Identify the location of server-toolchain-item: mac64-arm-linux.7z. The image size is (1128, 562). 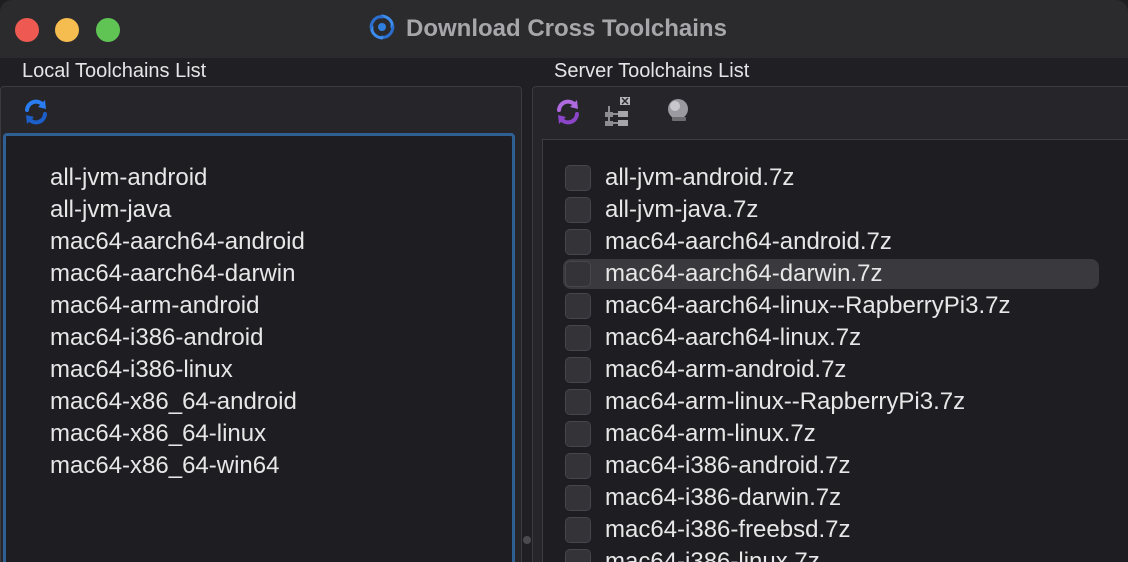
(690, 434).